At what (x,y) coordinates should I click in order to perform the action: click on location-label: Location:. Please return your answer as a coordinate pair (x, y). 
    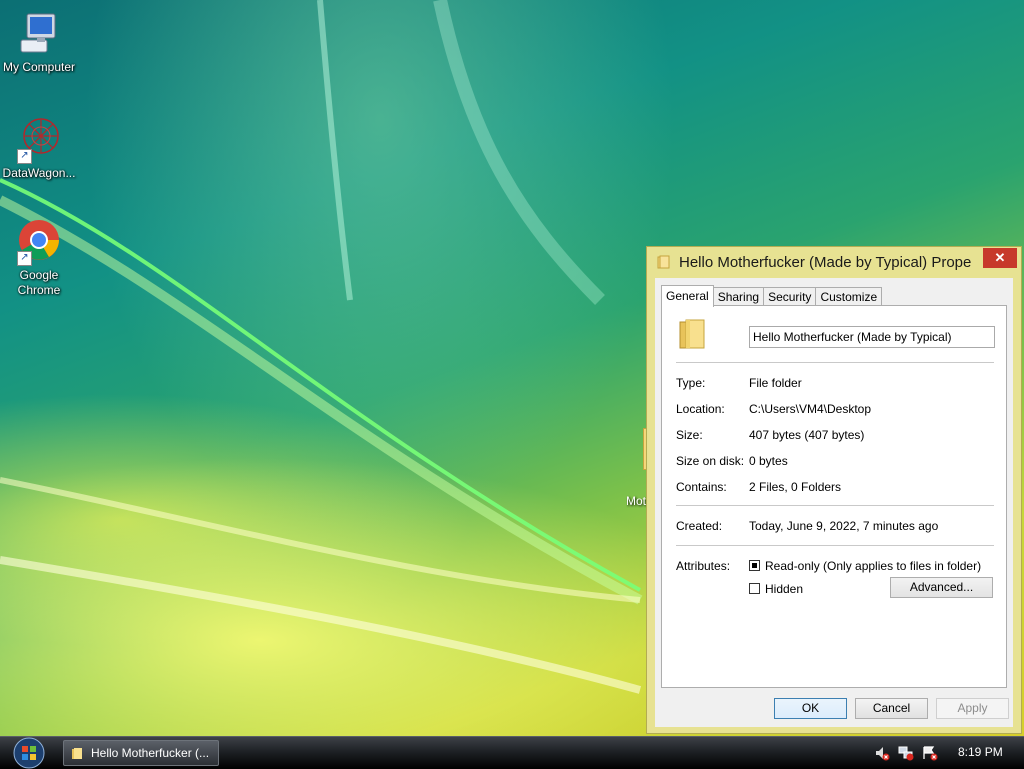
    Looking at the image, I should click on (700, 409).